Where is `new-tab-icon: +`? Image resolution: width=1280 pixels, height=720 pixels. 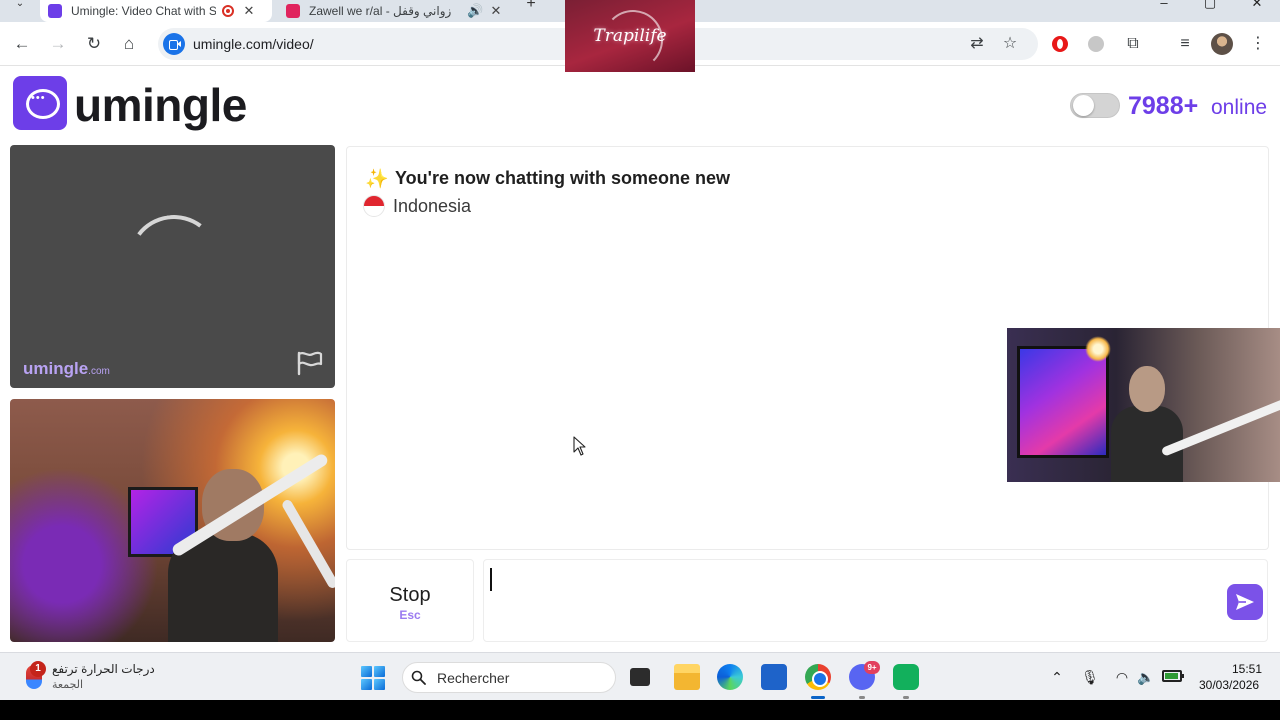 new-tab-icon: + is located at coordinates (531, 7).